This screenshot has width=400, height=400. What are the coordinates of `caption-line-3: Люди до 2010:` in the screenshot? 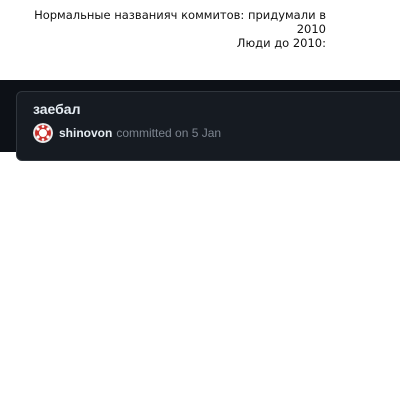 It's located at (281, 43).